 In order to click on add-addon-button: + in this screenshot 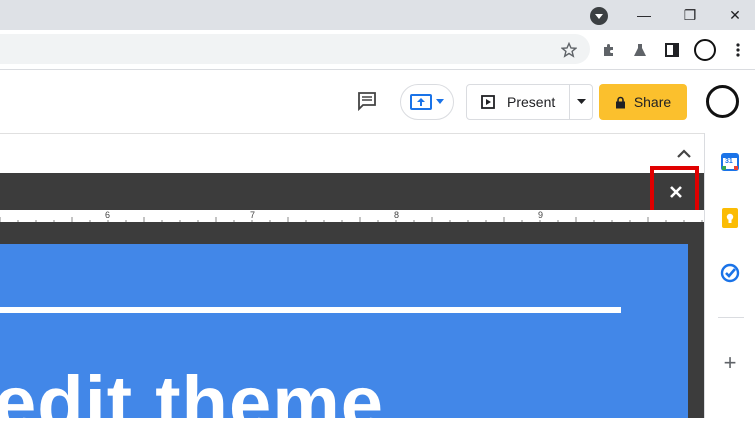, I will do `click(730, 362)`.